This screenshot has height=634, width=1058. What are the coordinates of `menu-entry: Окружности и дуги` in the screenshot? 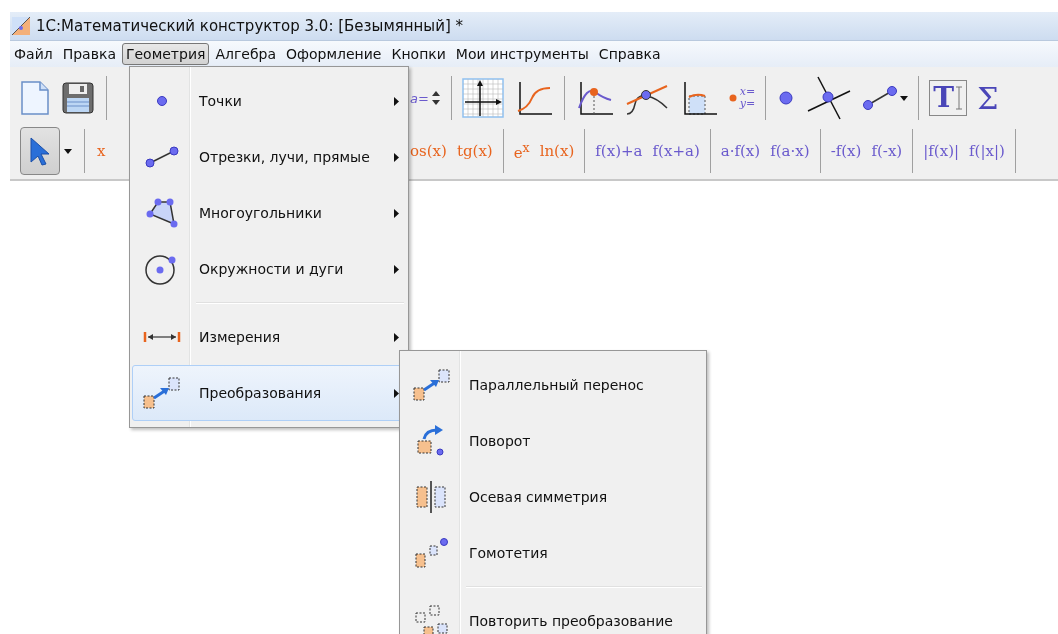 It's located at (269, 269).